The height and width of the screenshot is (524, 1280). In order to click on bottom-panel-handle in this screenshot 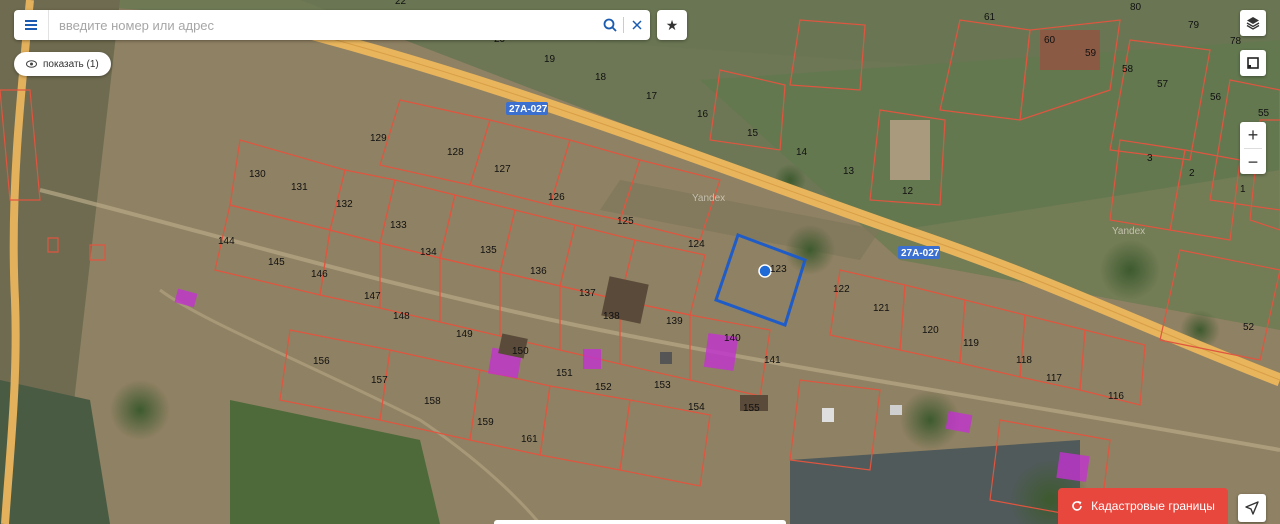, I will do `click(640, 522)`.